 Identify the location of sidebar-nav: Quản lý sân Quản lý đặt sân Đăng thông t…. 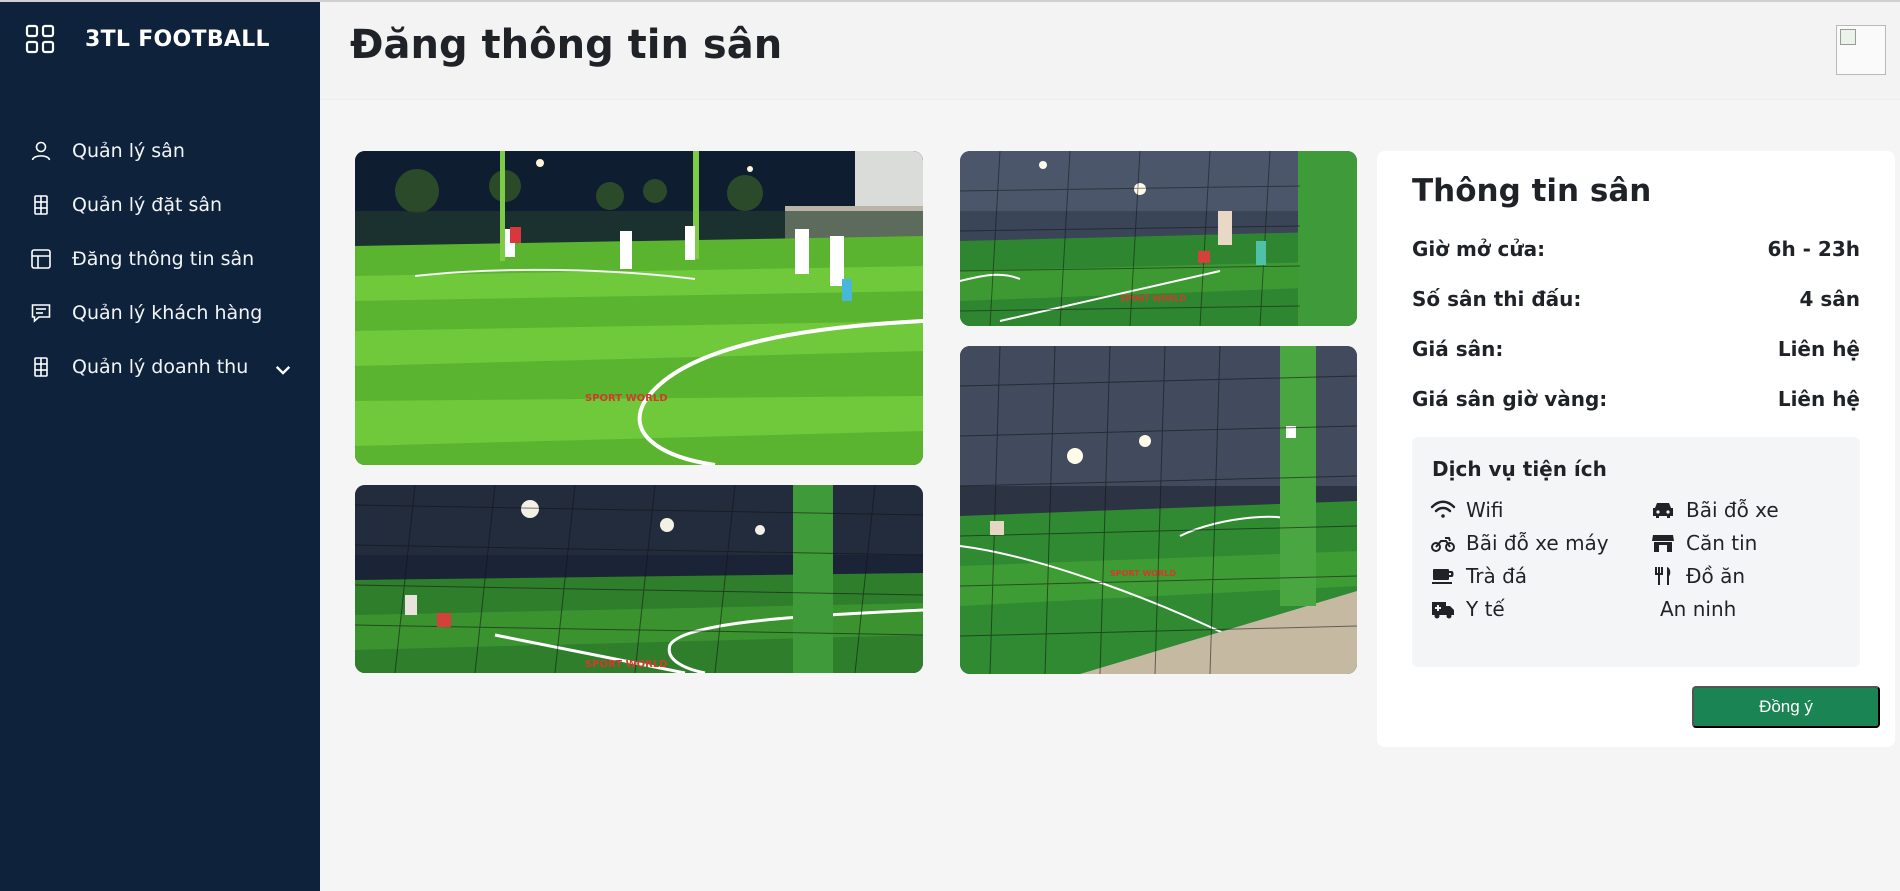
(160, 259).